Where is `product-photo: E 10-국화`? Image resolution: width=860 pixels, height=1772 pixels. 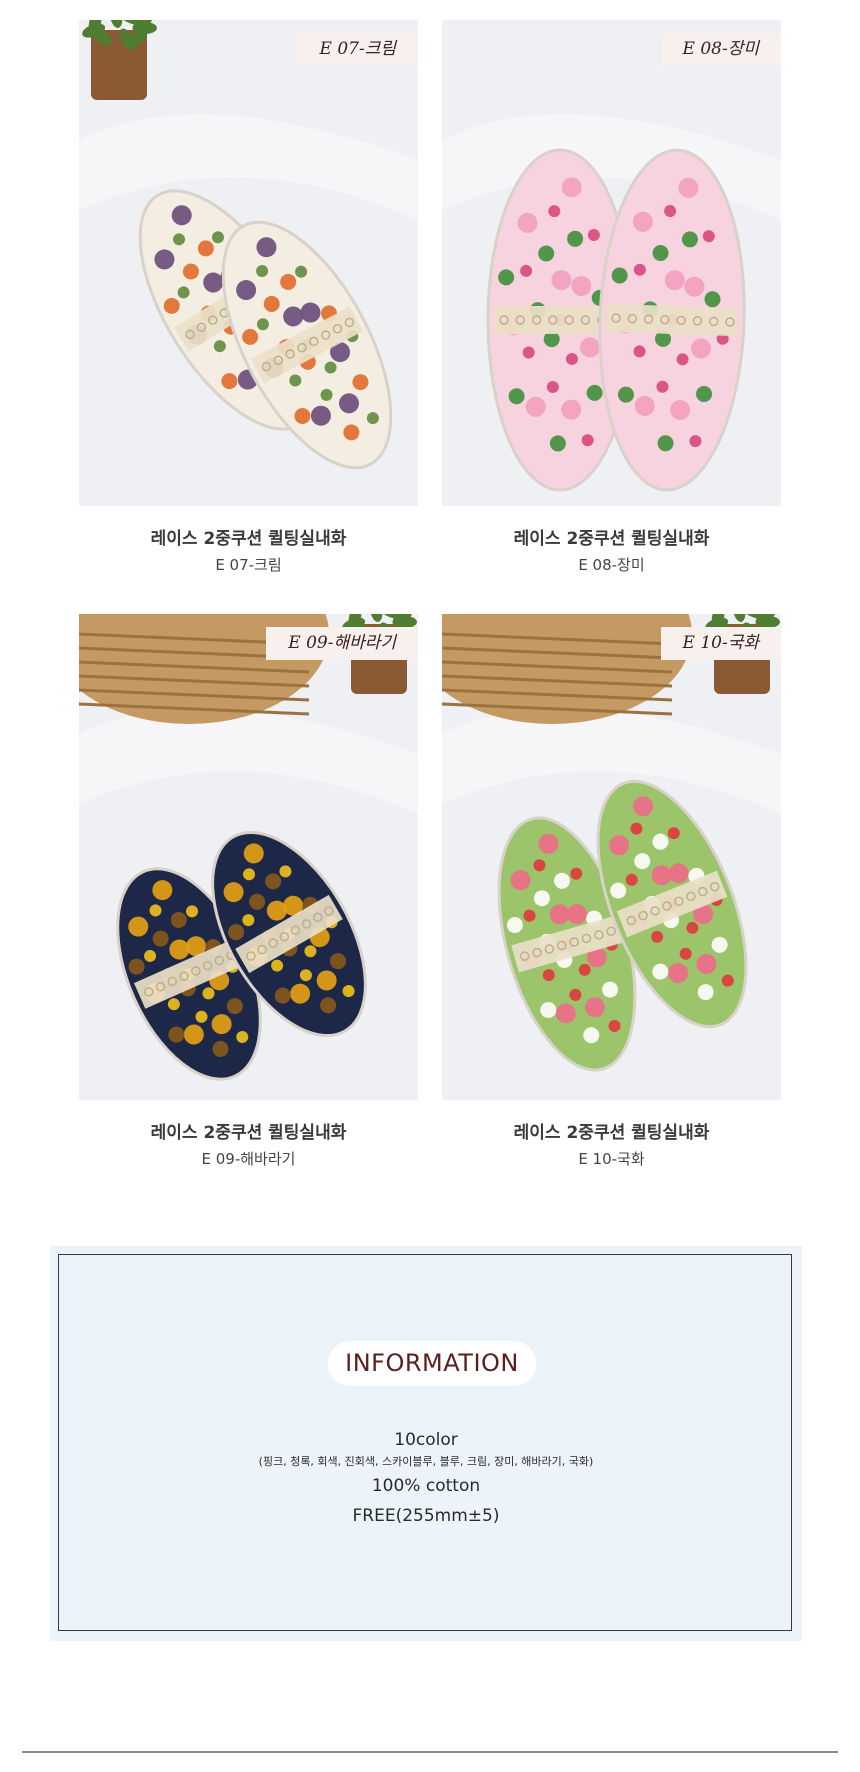
product-photo: E 10-국화 is located at coordinates (611, 857).